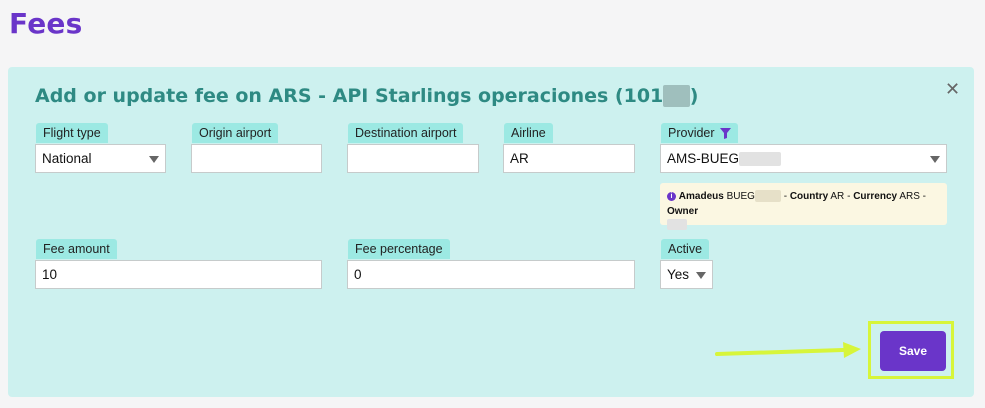 The image size is (985, 408). I want to click on origin-airport-input, so click(256, 158).